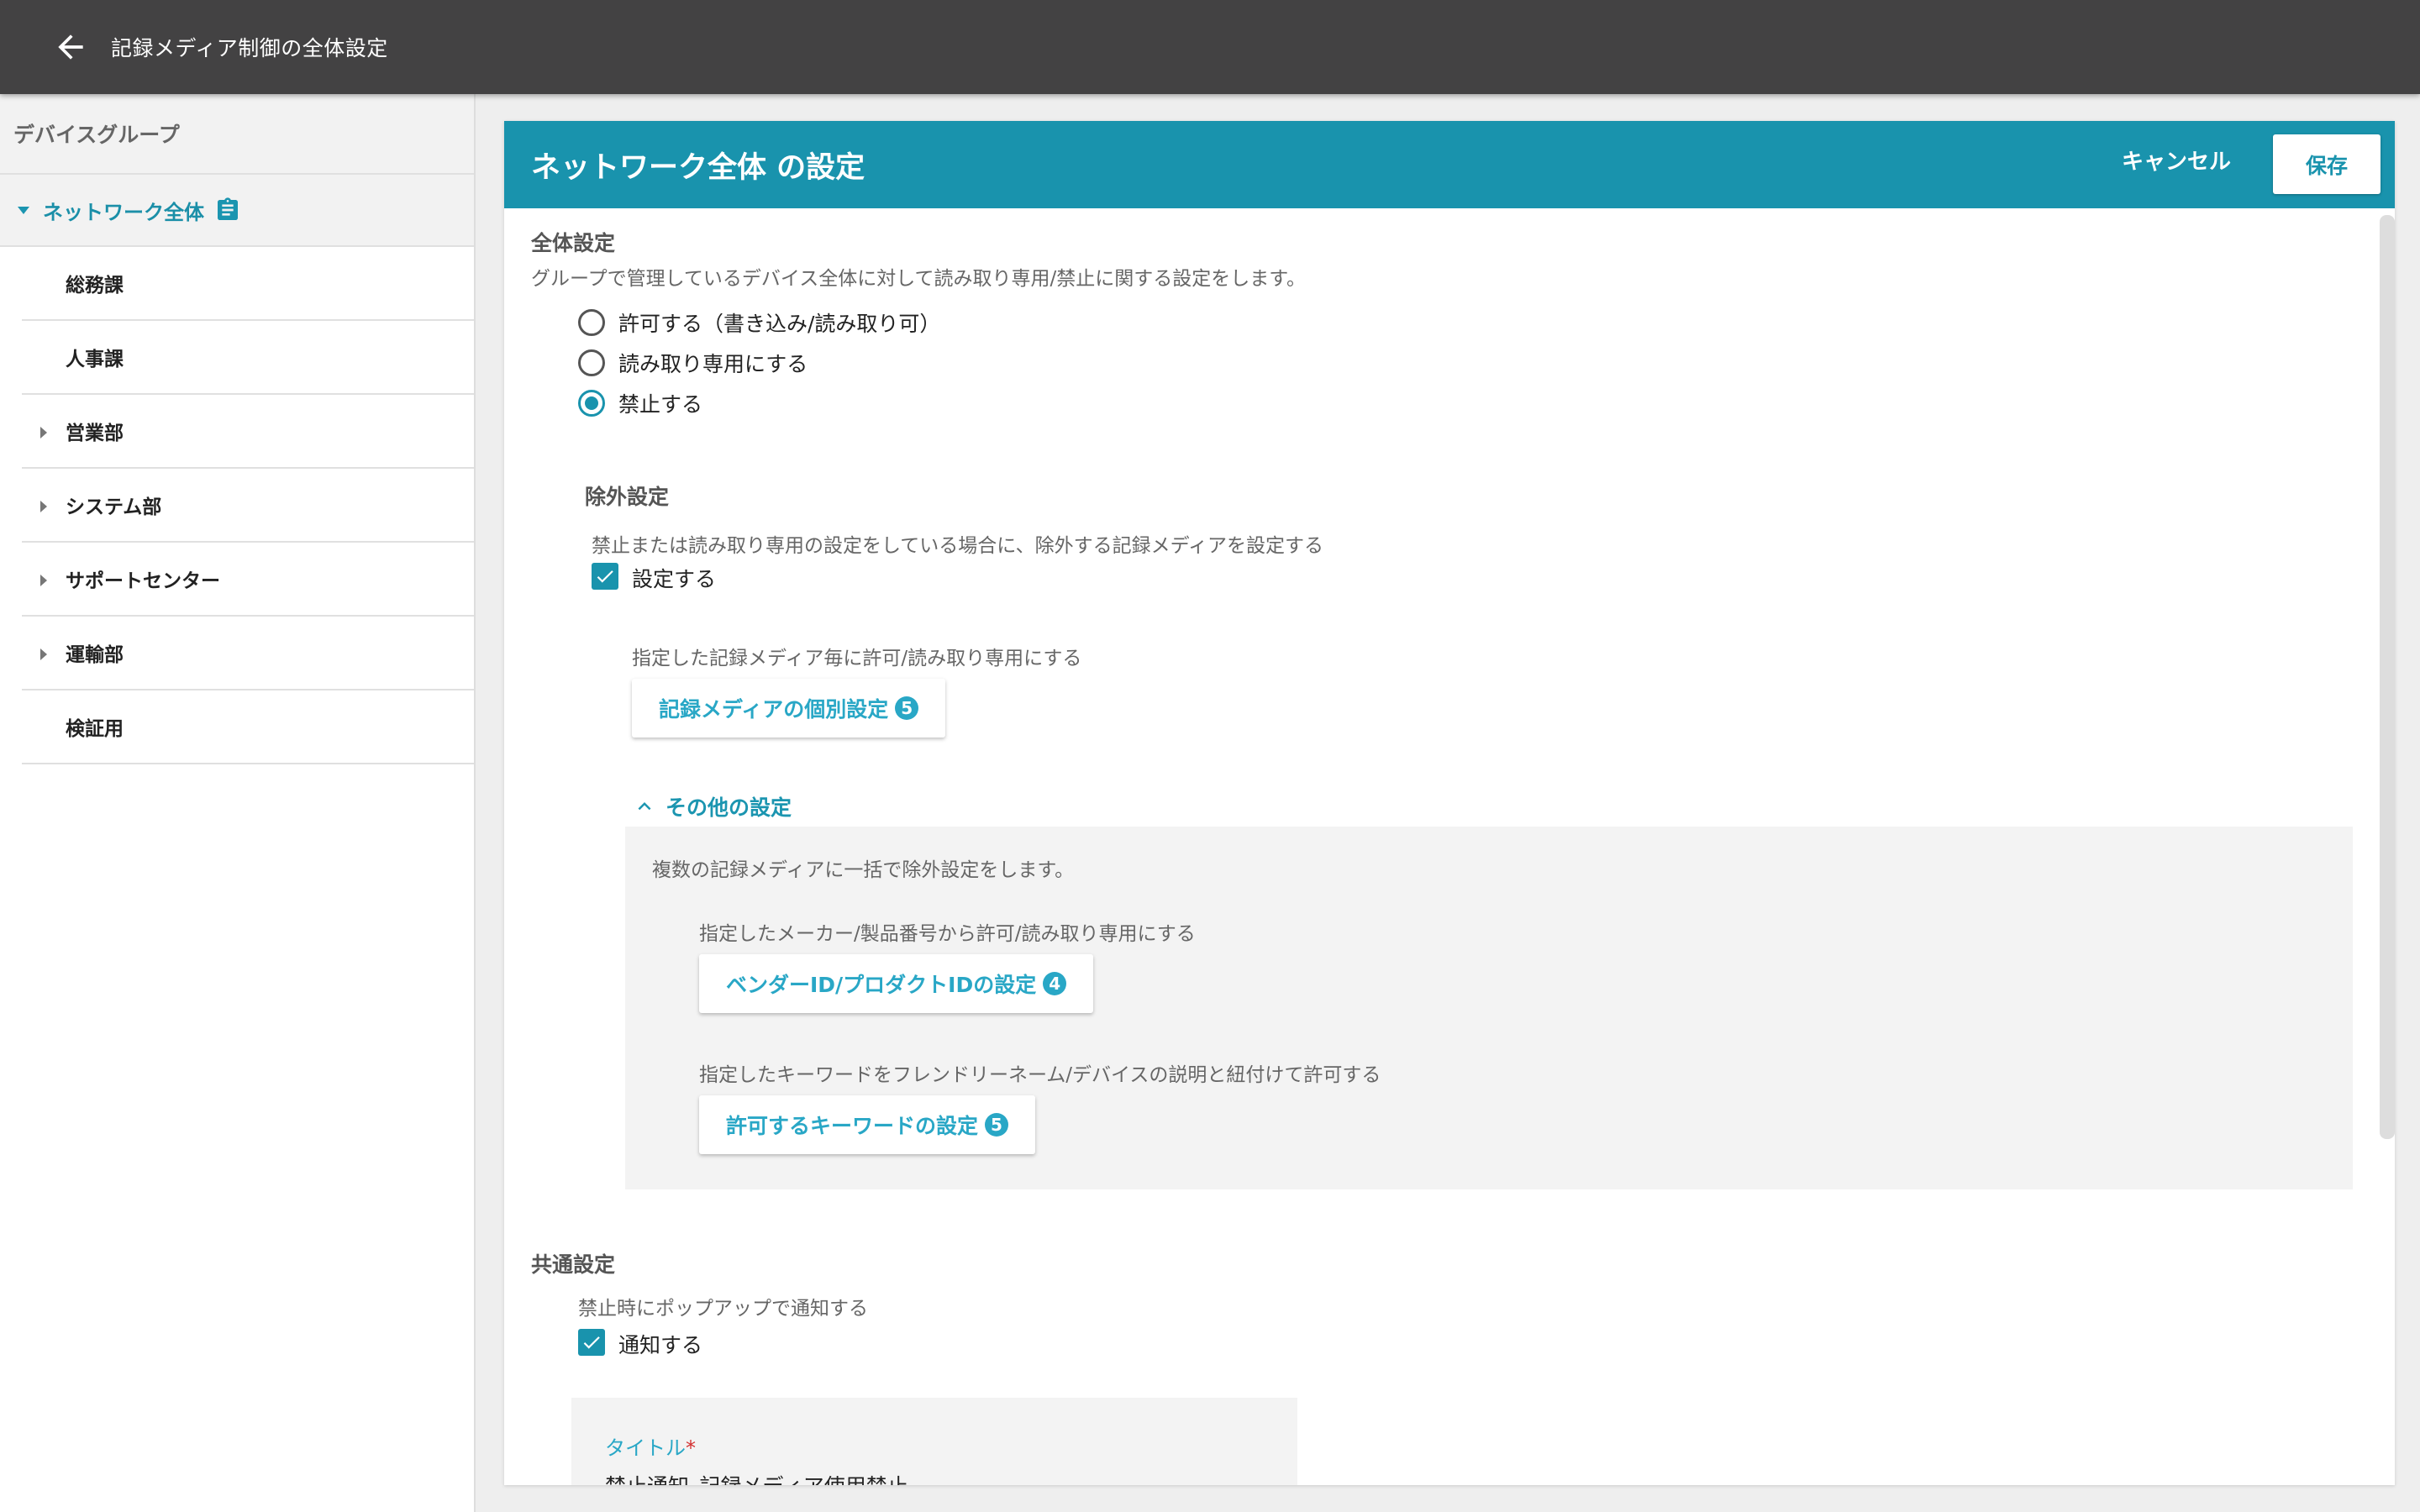 This screenshot has width=2420, height=1512. I want to click on allowed-keywords-button: 許可するキーワードの設定 5, so click(868, 1124).